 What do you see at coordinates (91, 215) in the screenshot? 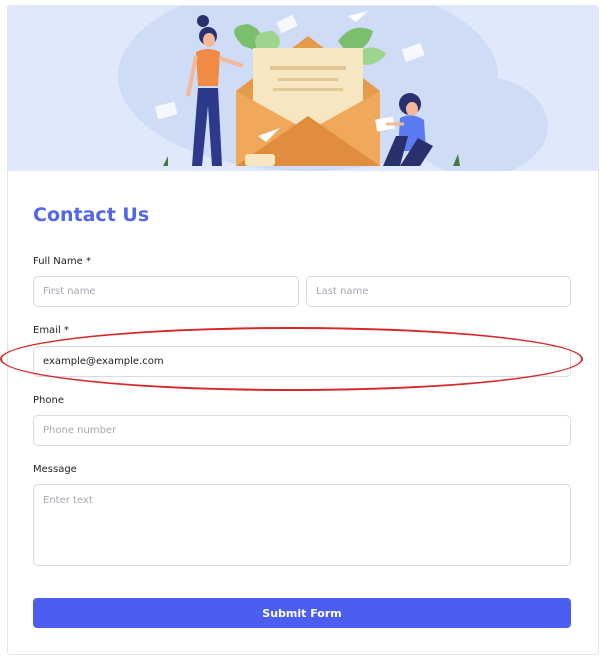
I see `page-title: Contact Us` at bounding box center [91, 215].